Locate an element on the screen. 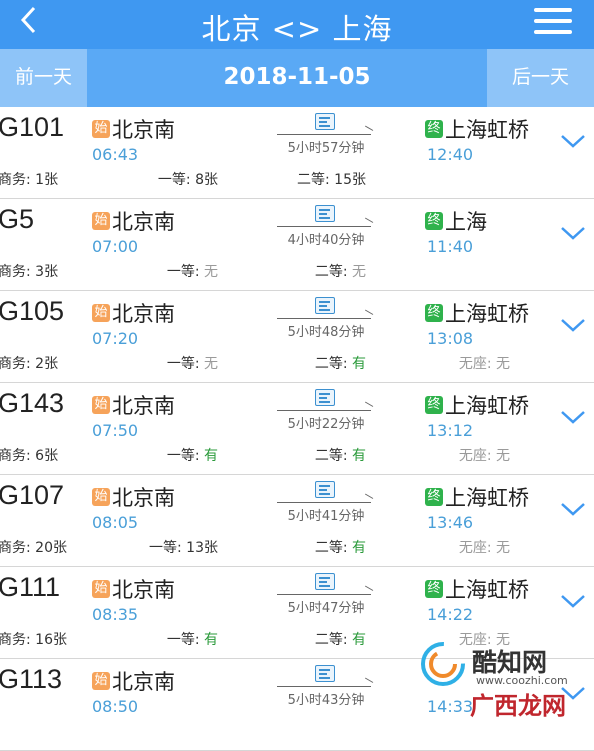  date-navigation: 前一天 2018-11-05 后一天 is located at coordinates (297, 78).